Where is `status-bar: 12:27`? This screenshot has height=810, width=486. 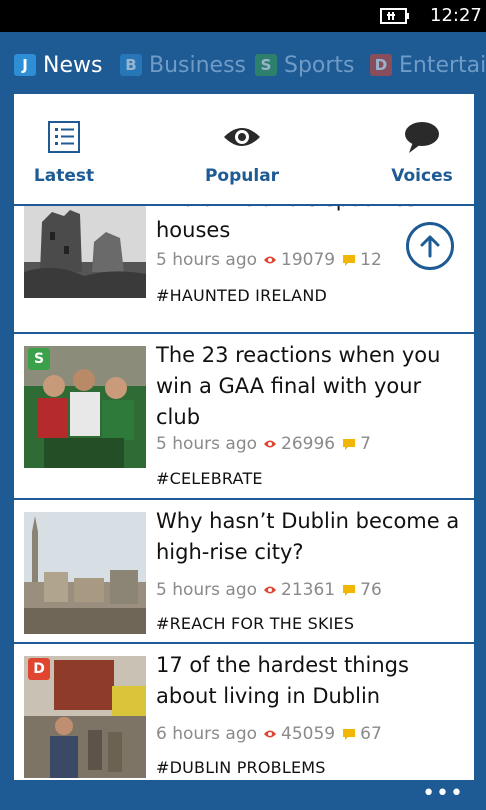
status-bar: 12:27 is located at coordinates (243, 16).